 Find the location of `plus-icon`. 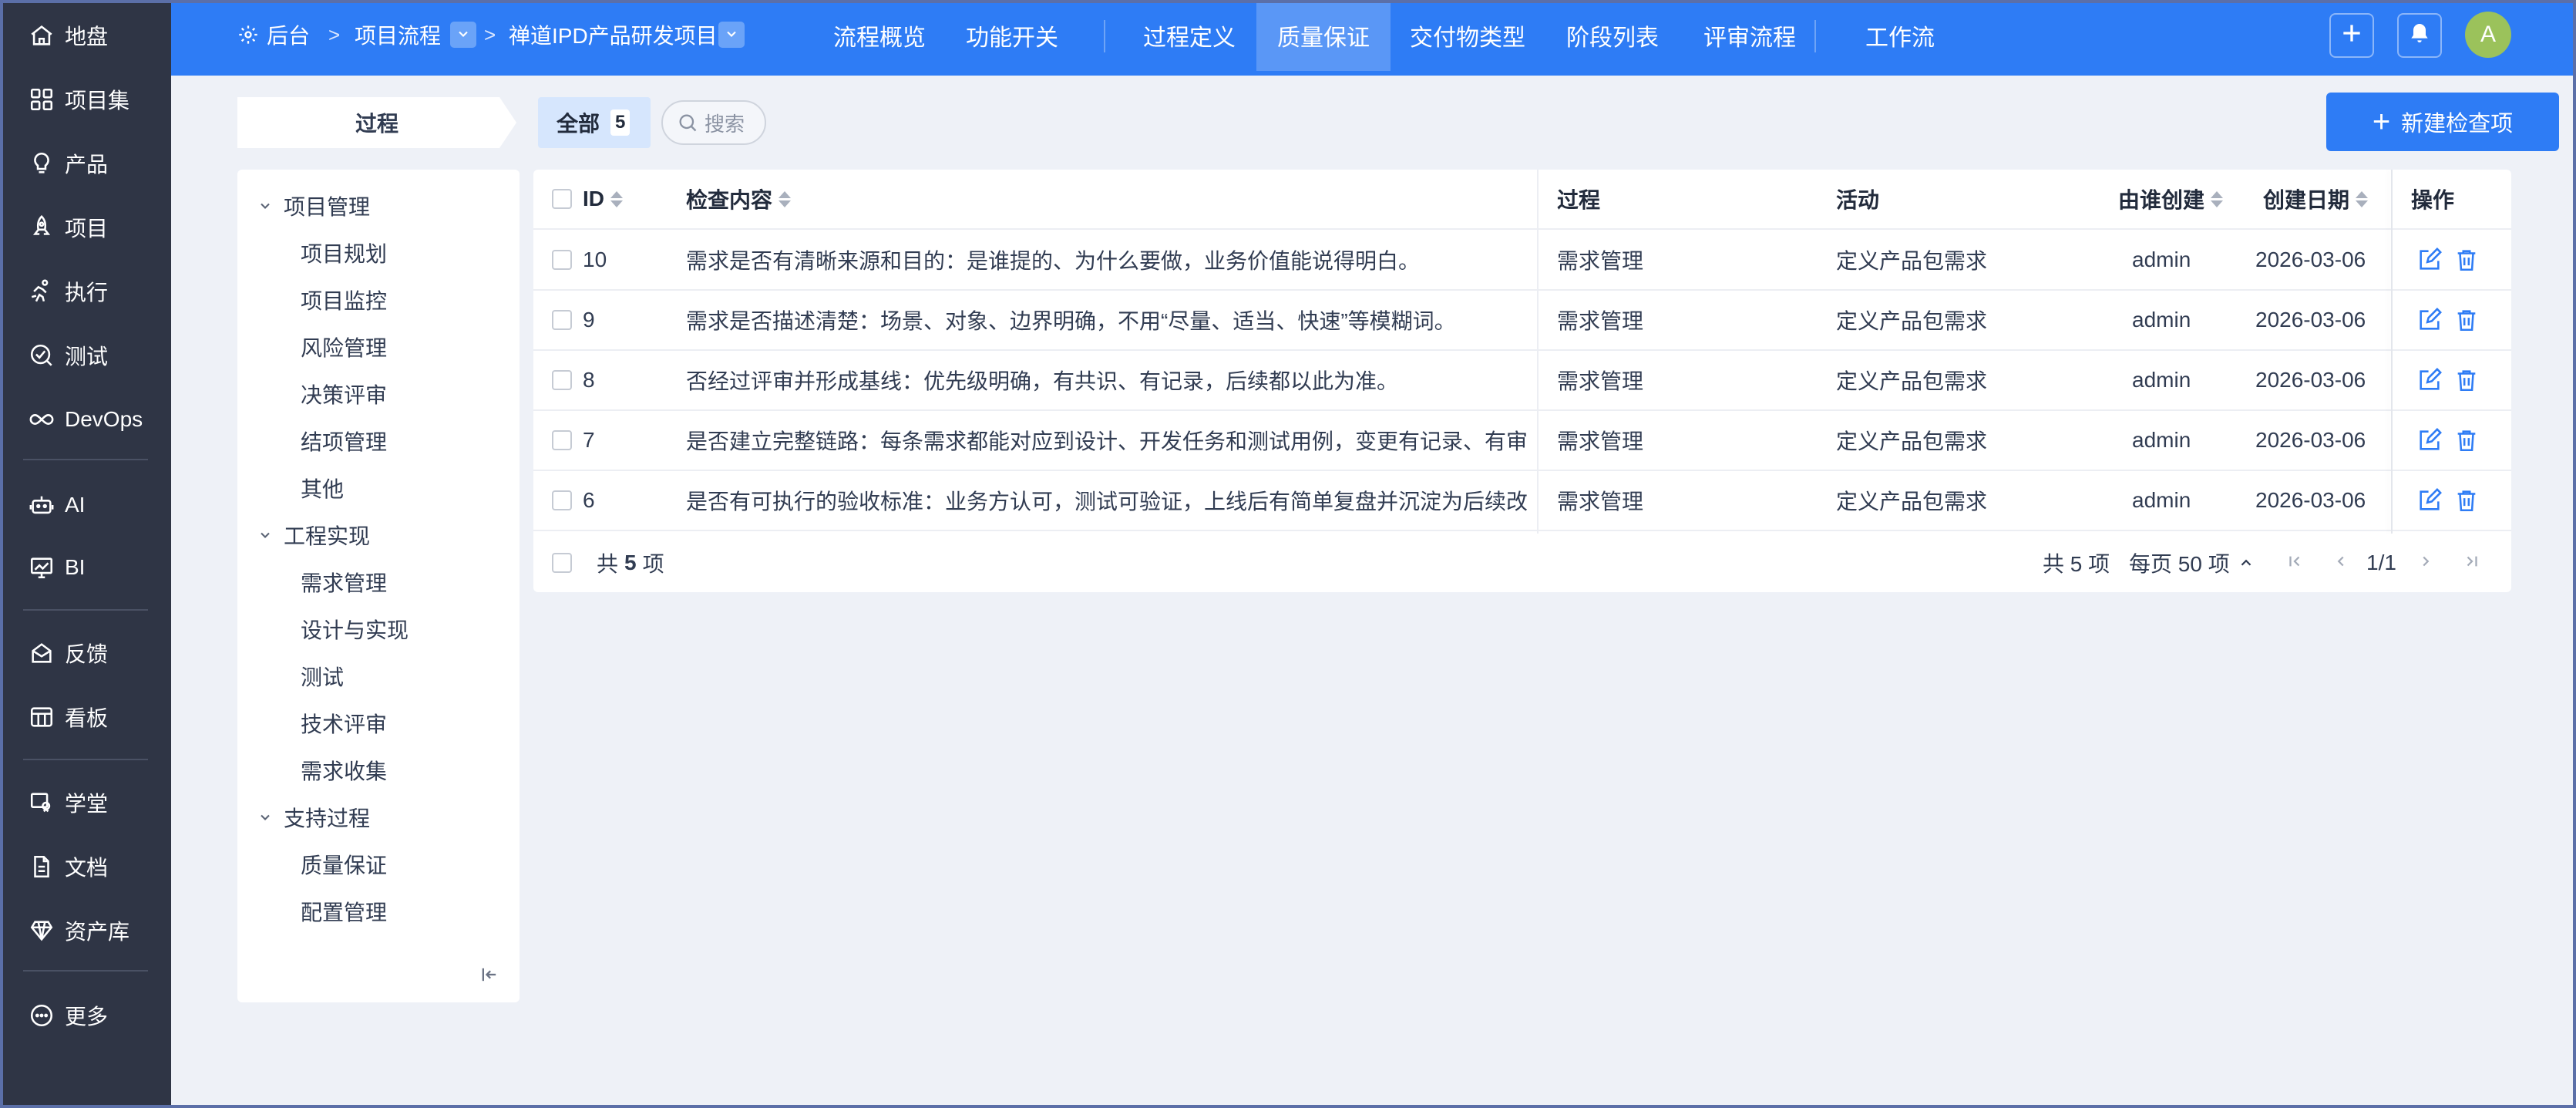

plus-icon is located at coordinates (2351, 36).